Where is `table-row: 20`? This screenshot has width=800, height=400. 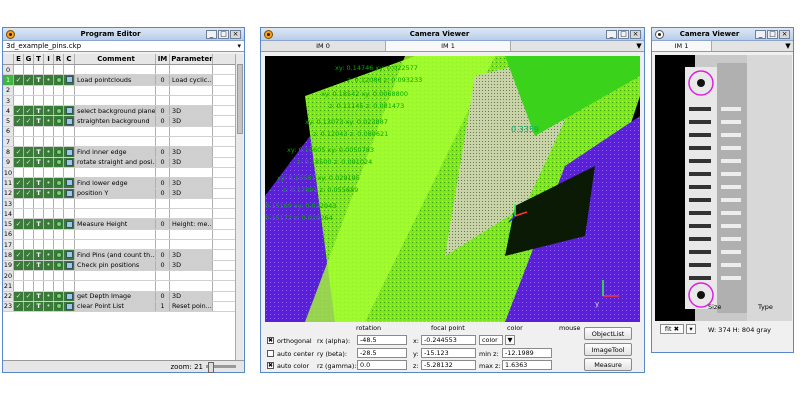 table-row: 20 is located at coordinates (119, 276).